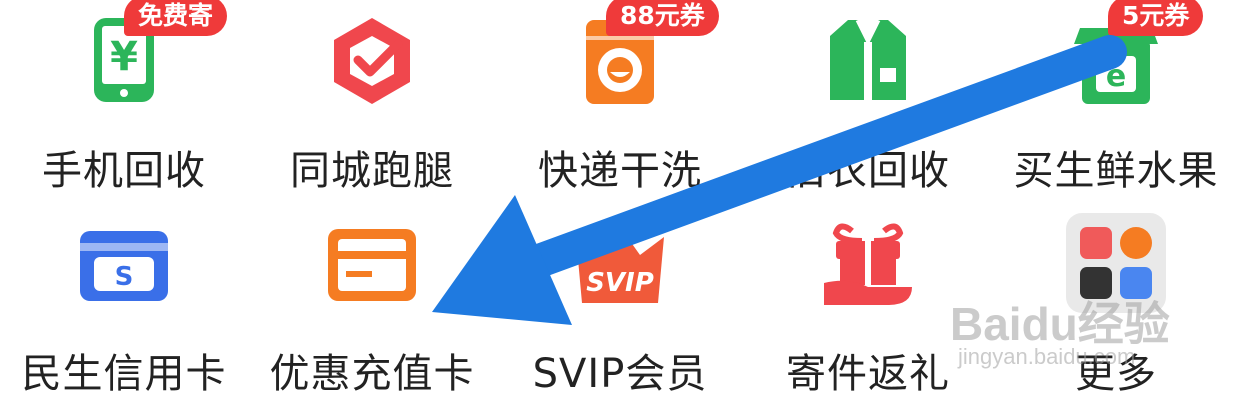 Image resolution: width=1242 pixels, height=402 pixels. What do you see at coordinates (372, 374) in the screenshot?
I see `grid-item-label: 优惠充值卡` at bounding box center [372, 374].